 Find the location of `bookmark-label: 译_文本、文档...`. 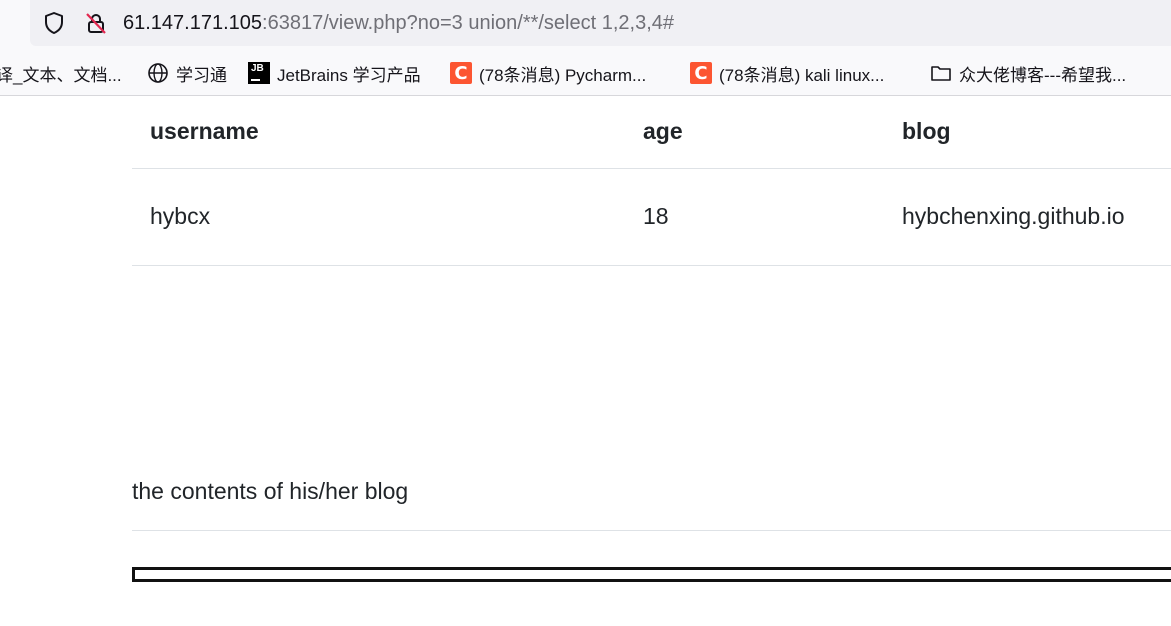

bookmark-label: 译_文本、文档... is located at coordinates (61, 75).